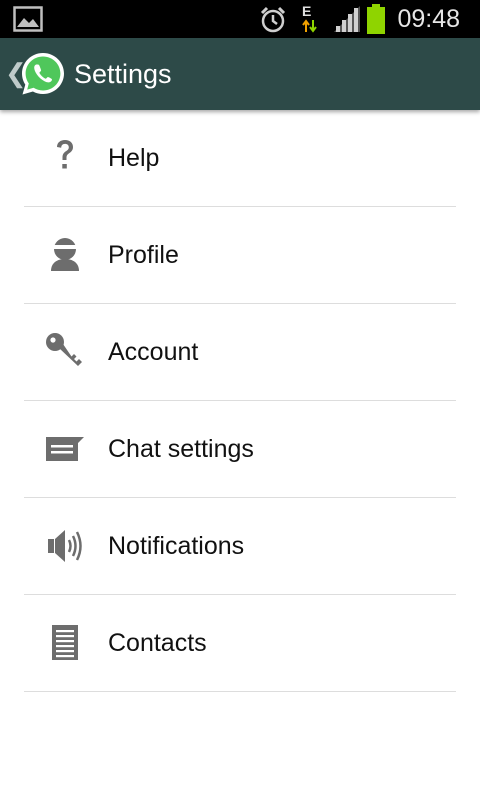 The width and height of the screenshot is (480, 800). I want to click on status-time: 09:48, so click(428, 19).